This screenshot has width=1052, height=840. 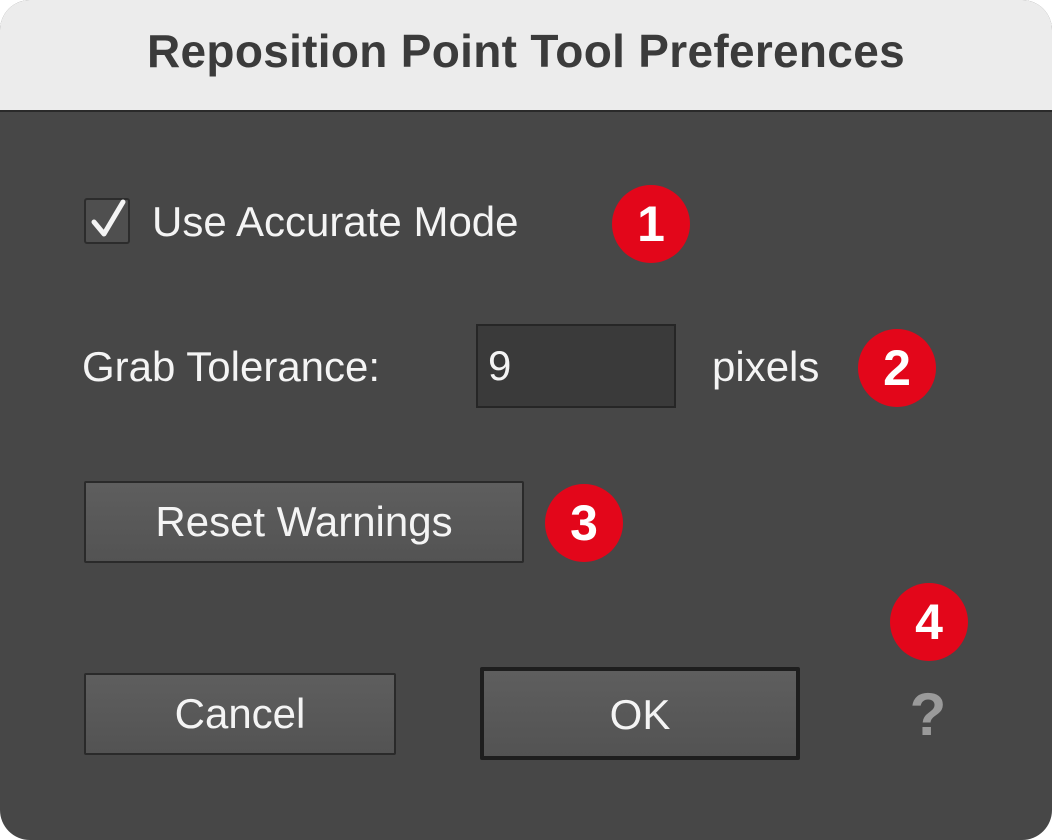 What do you see at coordinates (651, 224) in the screenshot?
I see `callout-badge-1: 1` at bounding box center [651, 224].